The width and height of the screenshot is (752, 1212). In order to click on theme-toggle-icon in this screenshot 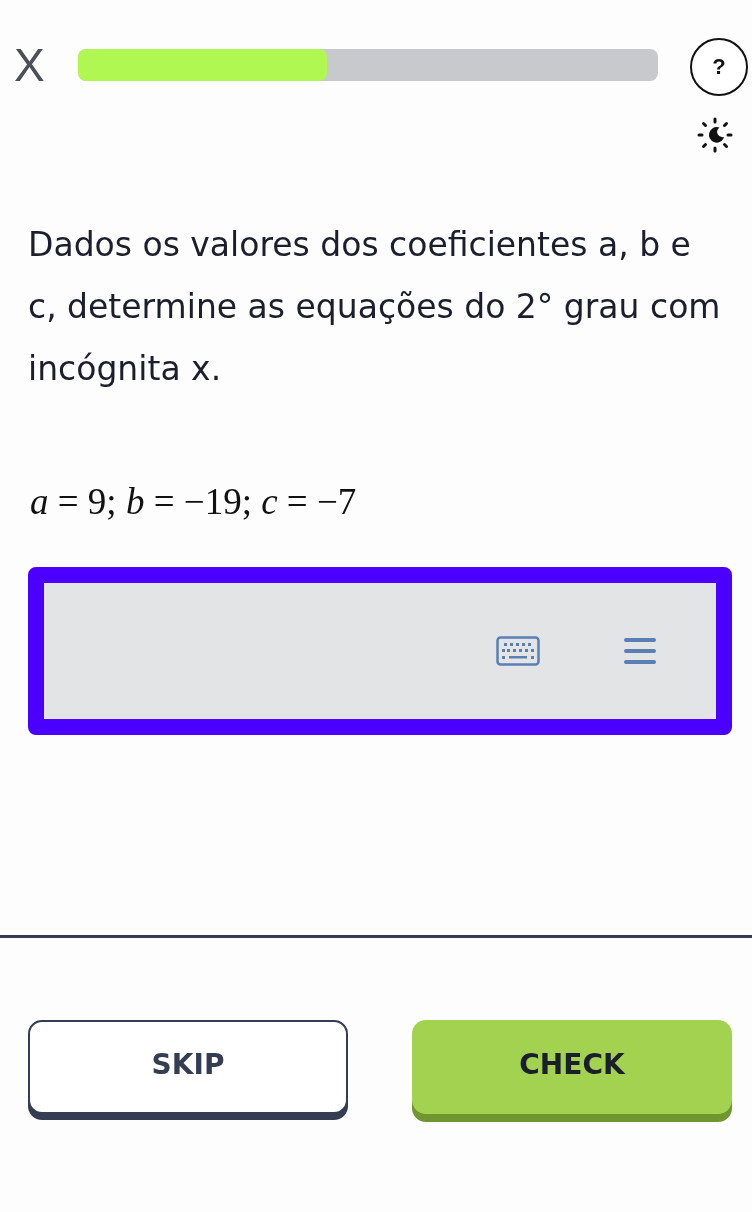, I will do `click(715, 135)`.